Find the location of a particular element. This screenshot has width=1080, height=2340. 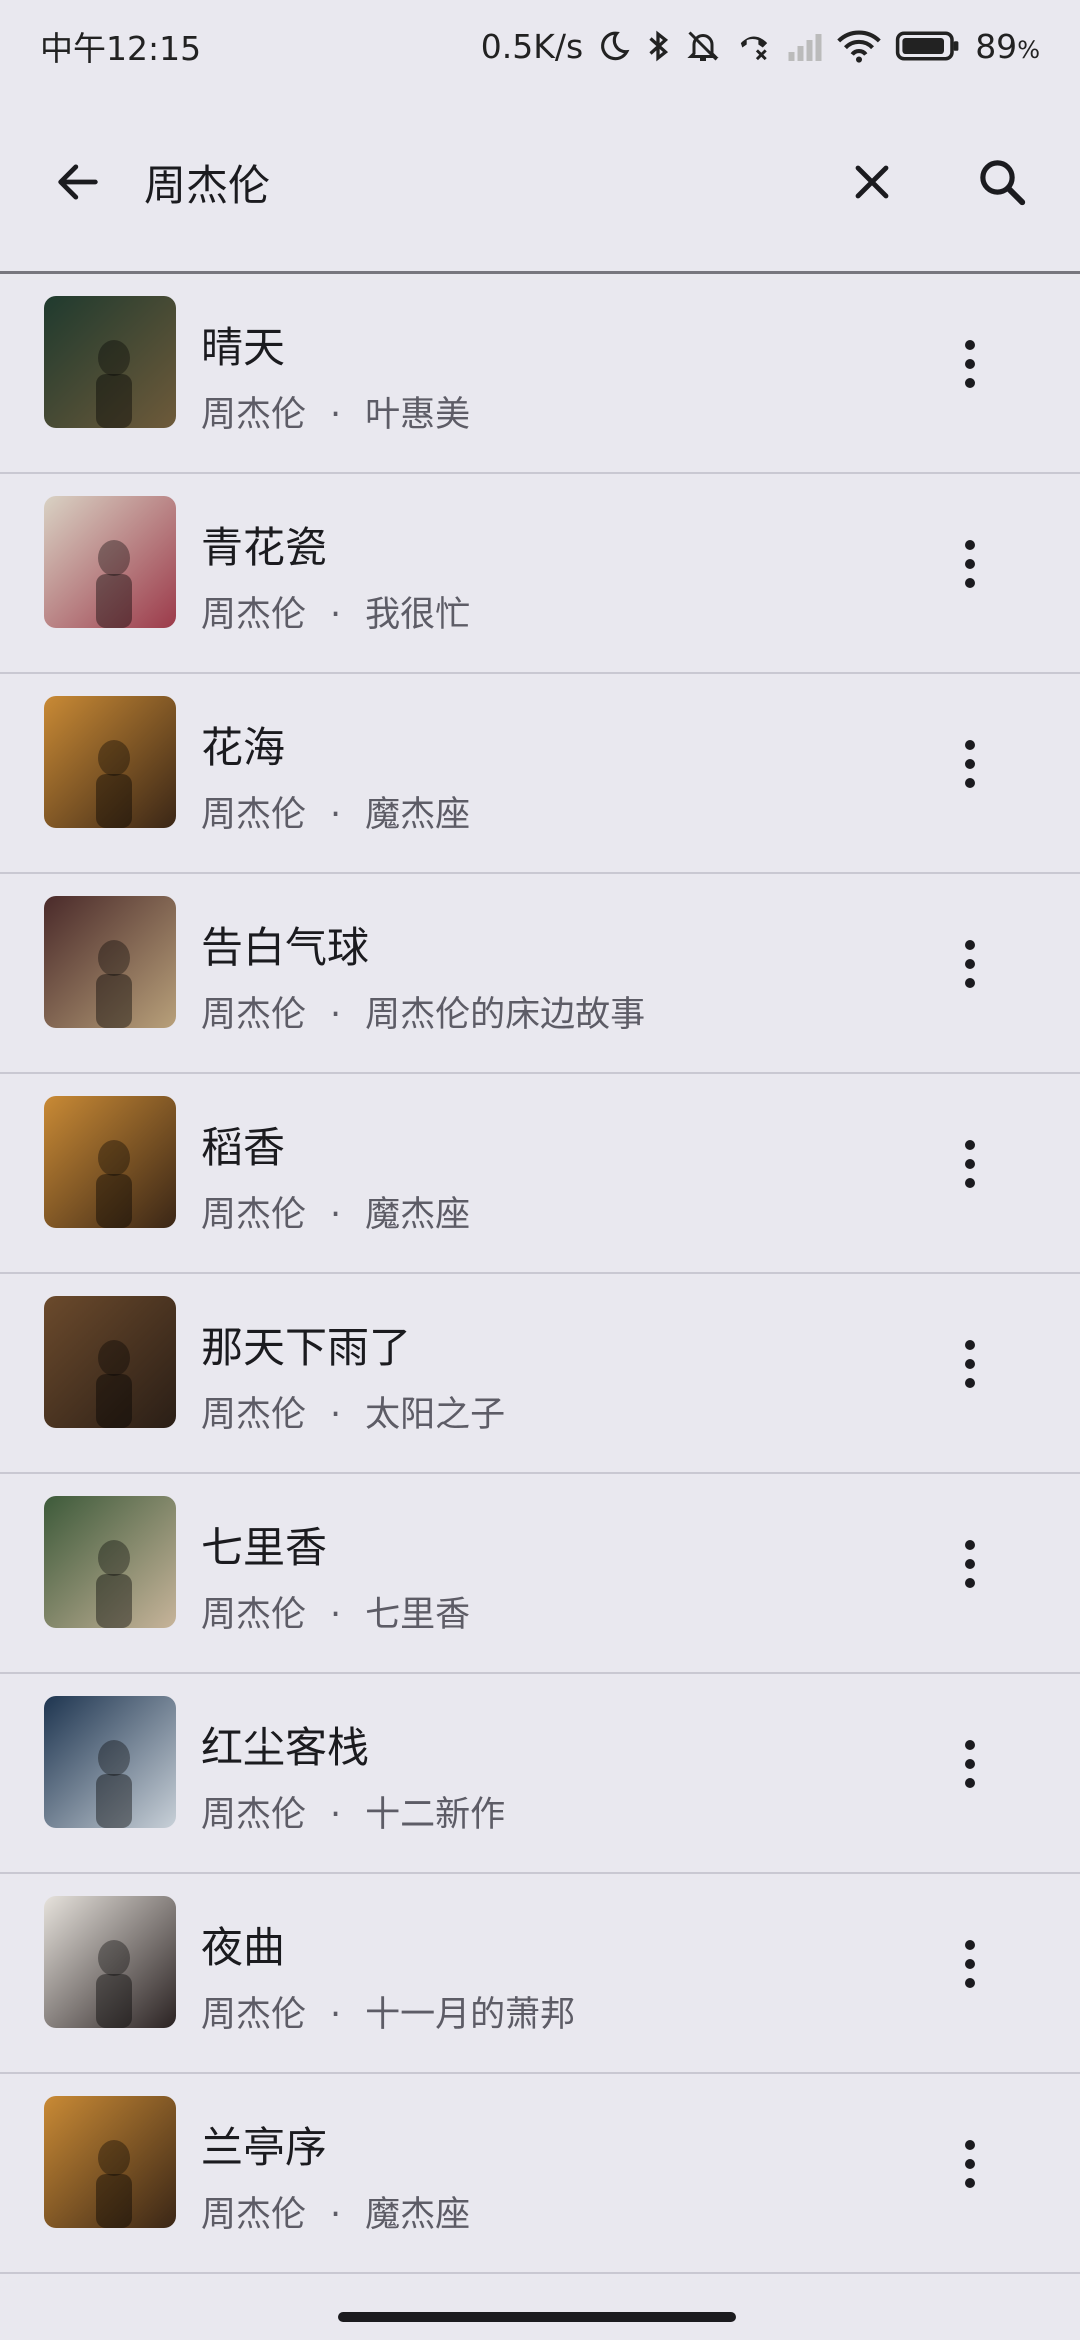

wifi-icon is located at coordinates (859, 46).